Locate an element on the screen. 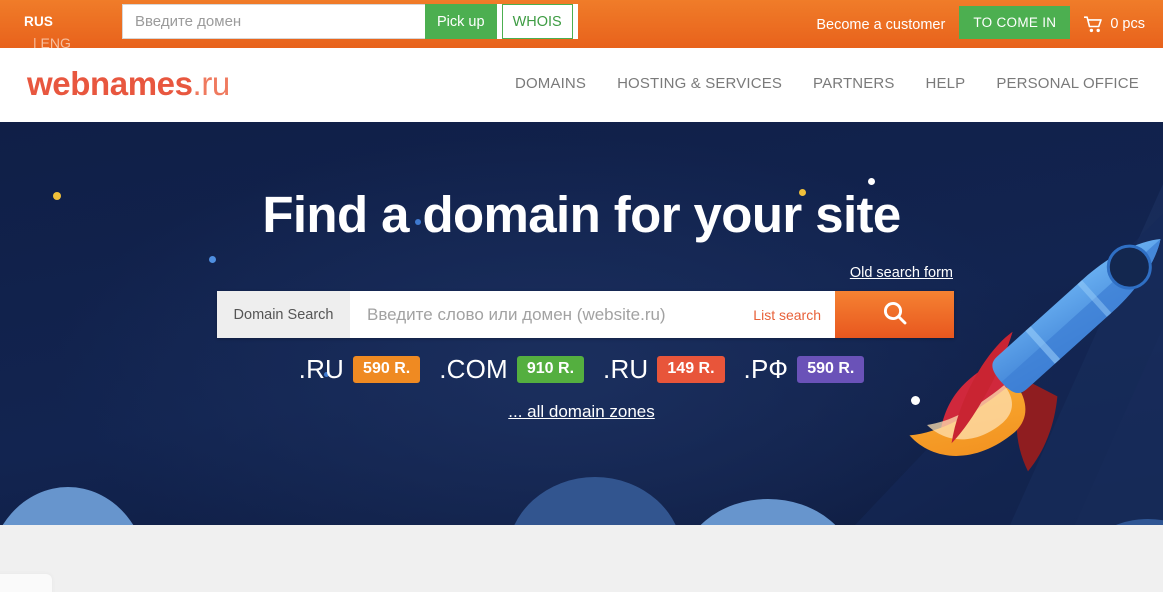  all-domain-zones-link: ... all domain zones is located at coordinates (581, 411).